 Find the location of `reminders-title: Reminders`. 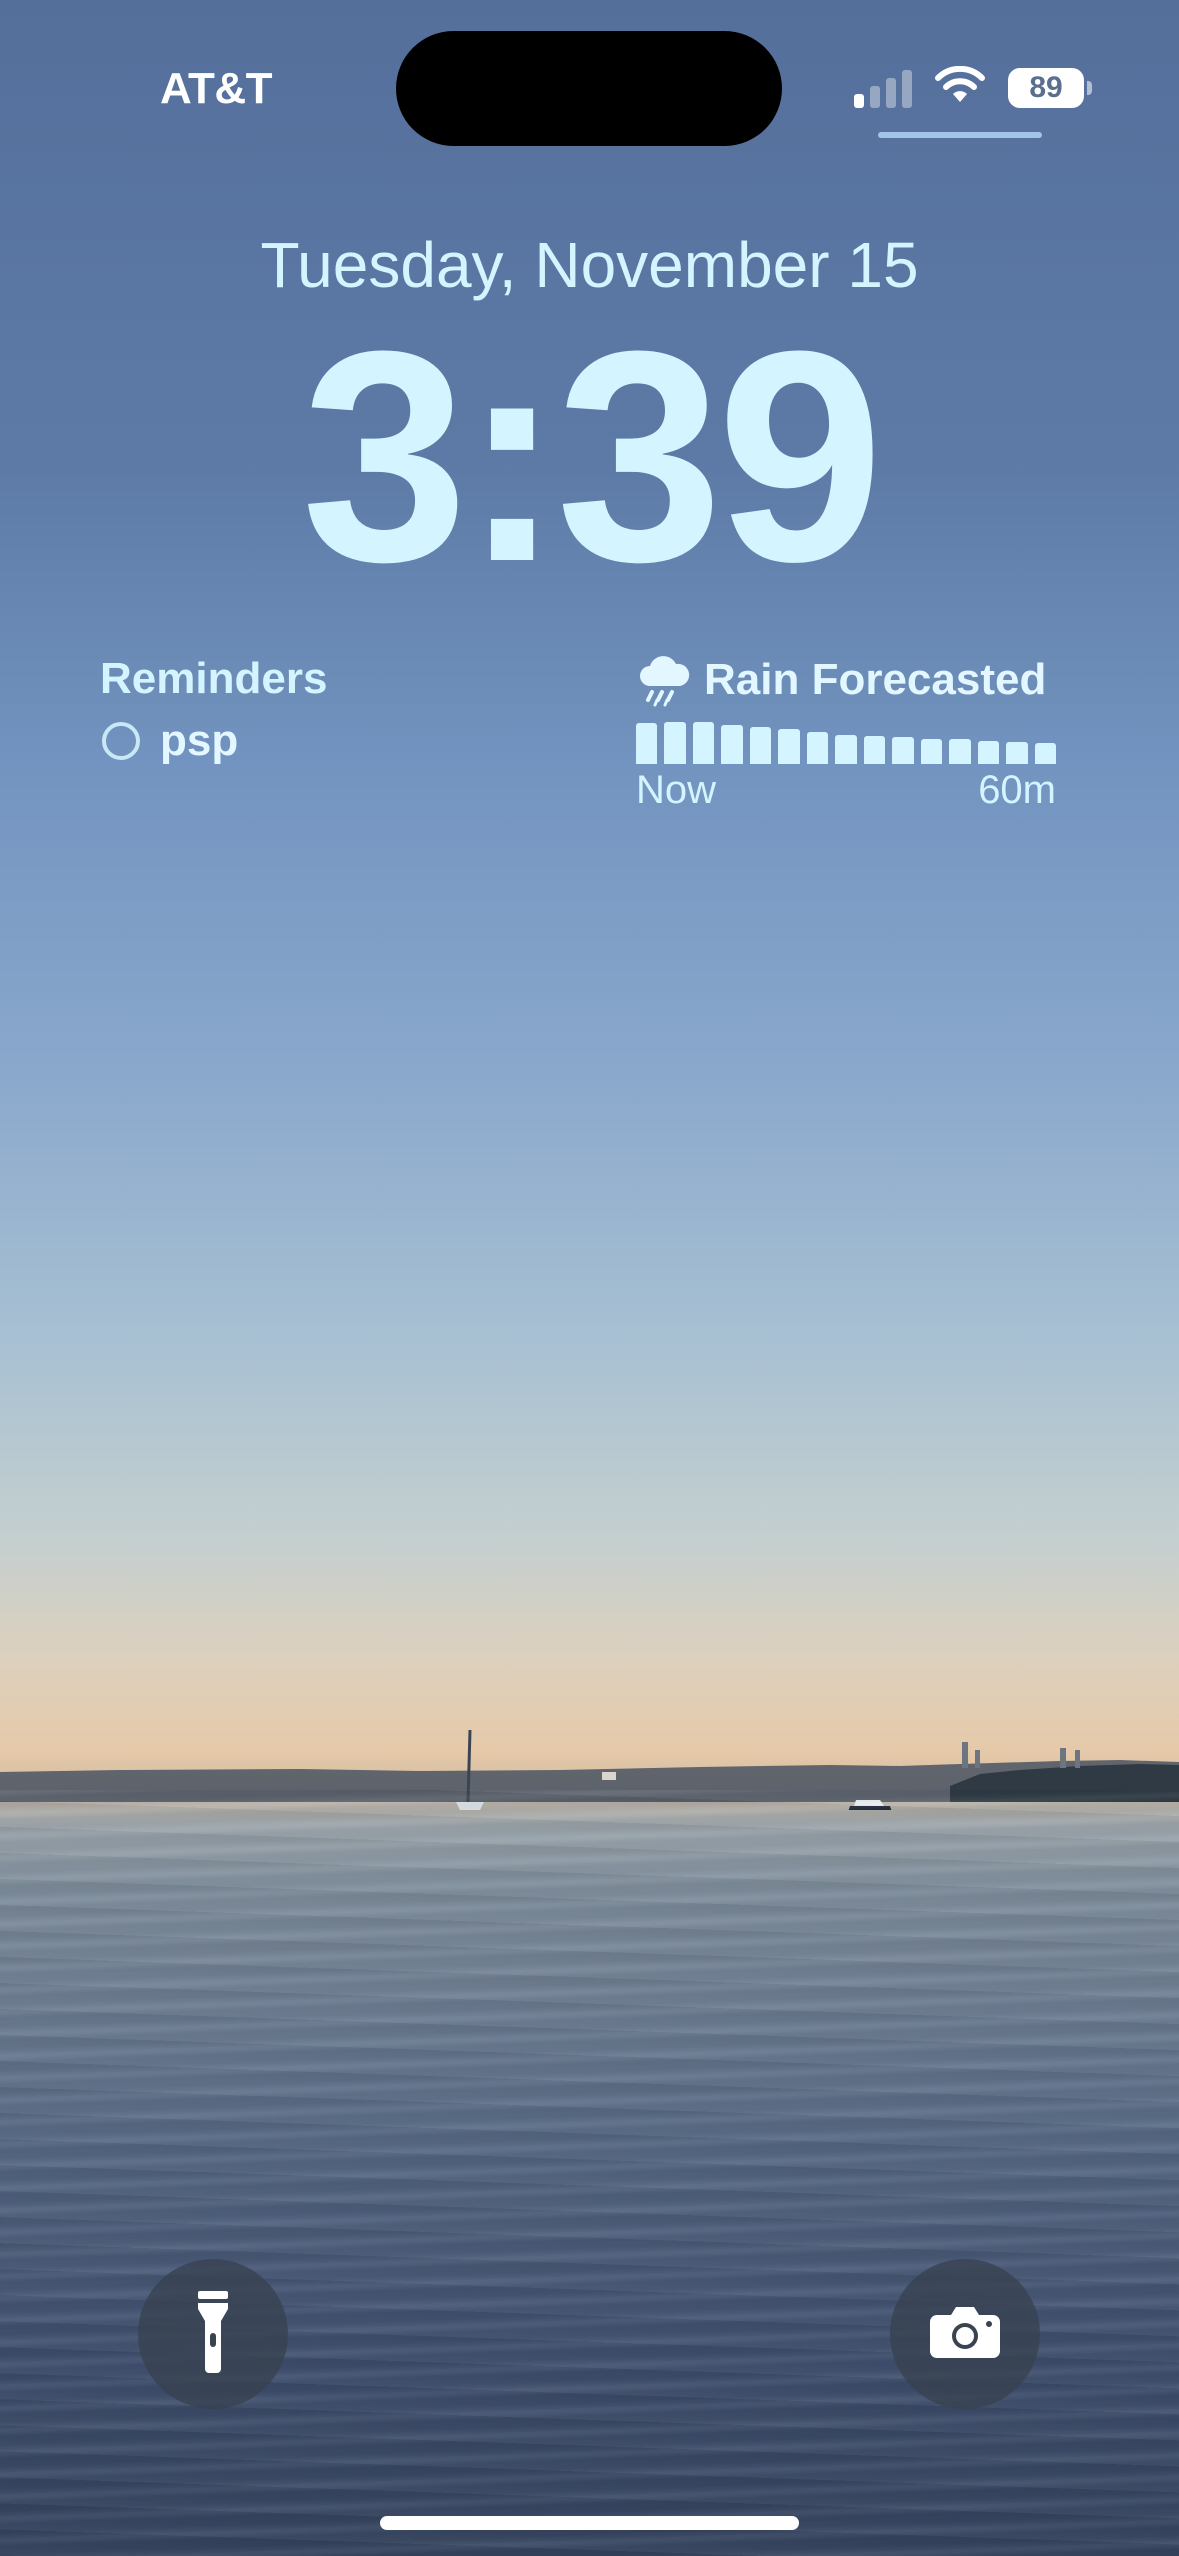

reminders-title: Reminders is located at coordinates (214, 678).